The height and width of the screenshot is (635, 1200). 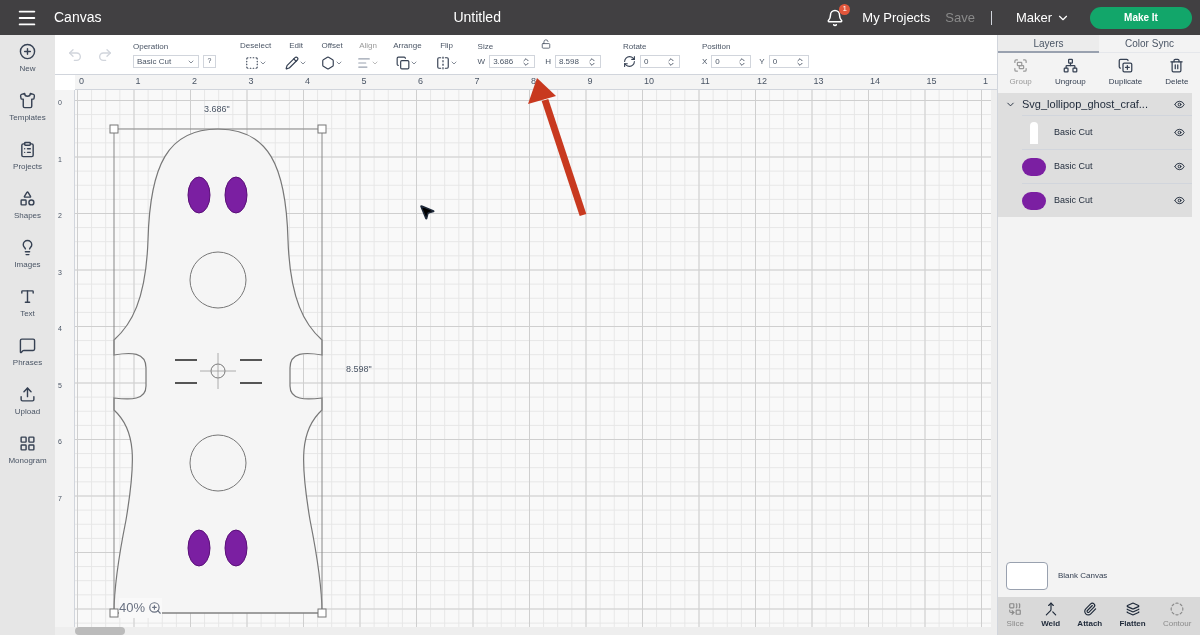 What do you see at coordinates (332, 54) in the screenshot?
I see `tool-button: Offset` at bounding box center [332, 54].